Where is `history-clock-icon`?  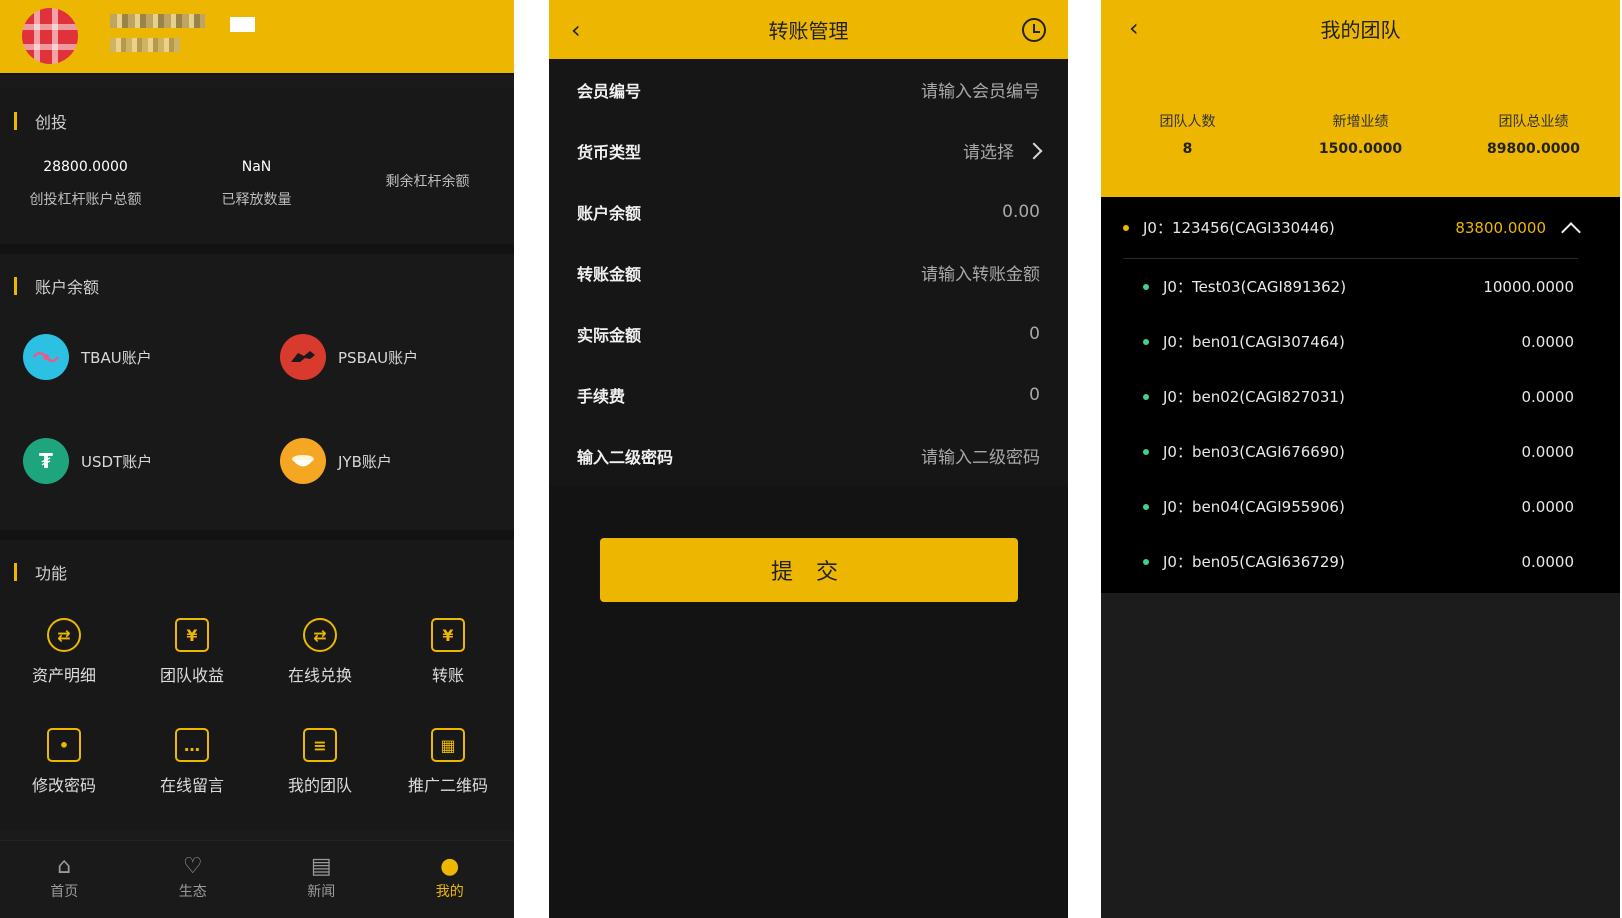
history-clock-icon is located at coordinates (1034, 29).